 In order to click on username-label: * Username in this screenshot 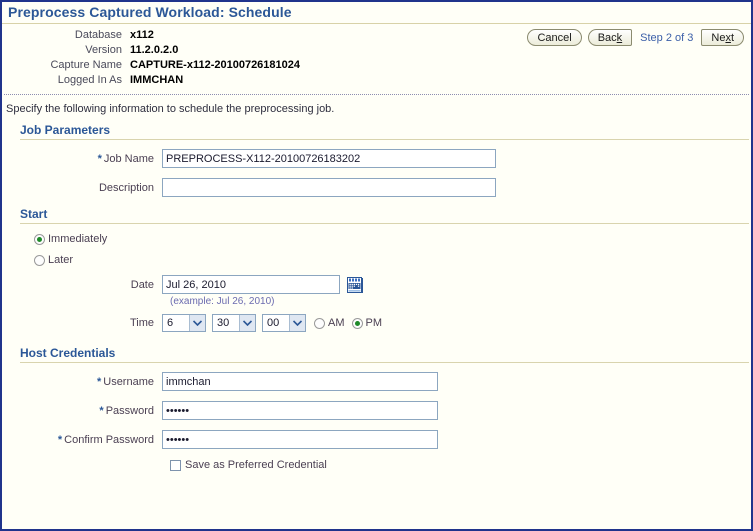, I will do `click(82, 382)`.